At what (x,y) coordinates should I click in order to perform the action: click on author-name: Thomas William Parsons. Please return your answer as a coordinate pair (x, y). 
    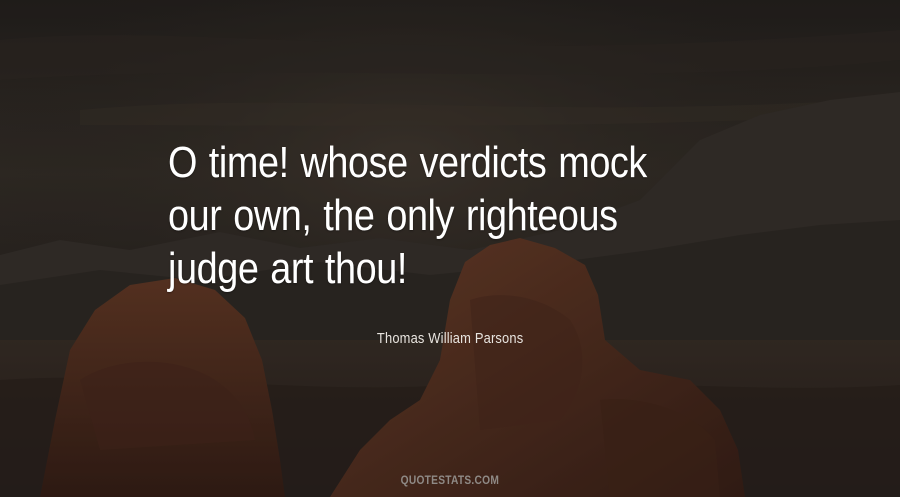
    Looking at the image, I should click on (450, 338).